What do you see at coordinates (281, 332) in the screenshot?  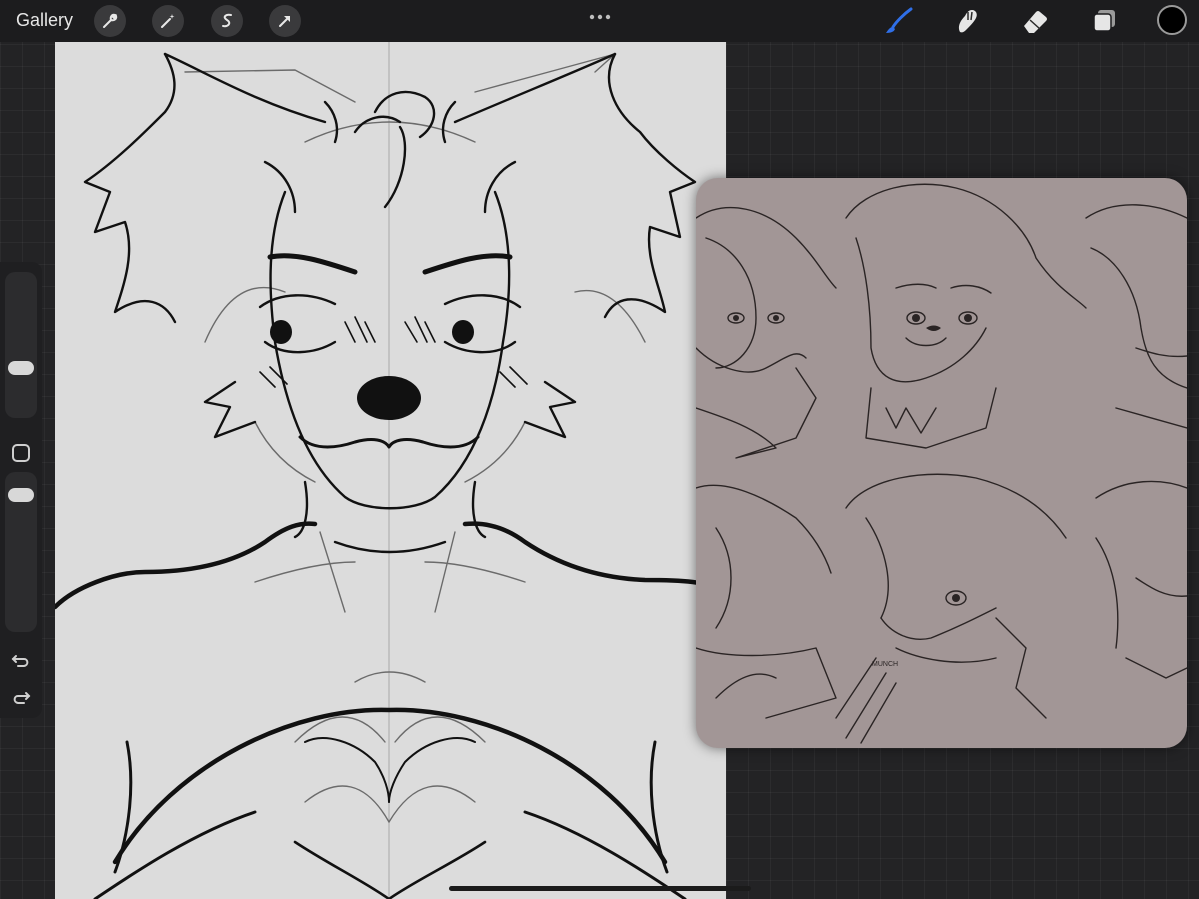 I see `left-eye-pupil` at bounding box center [281, 332].